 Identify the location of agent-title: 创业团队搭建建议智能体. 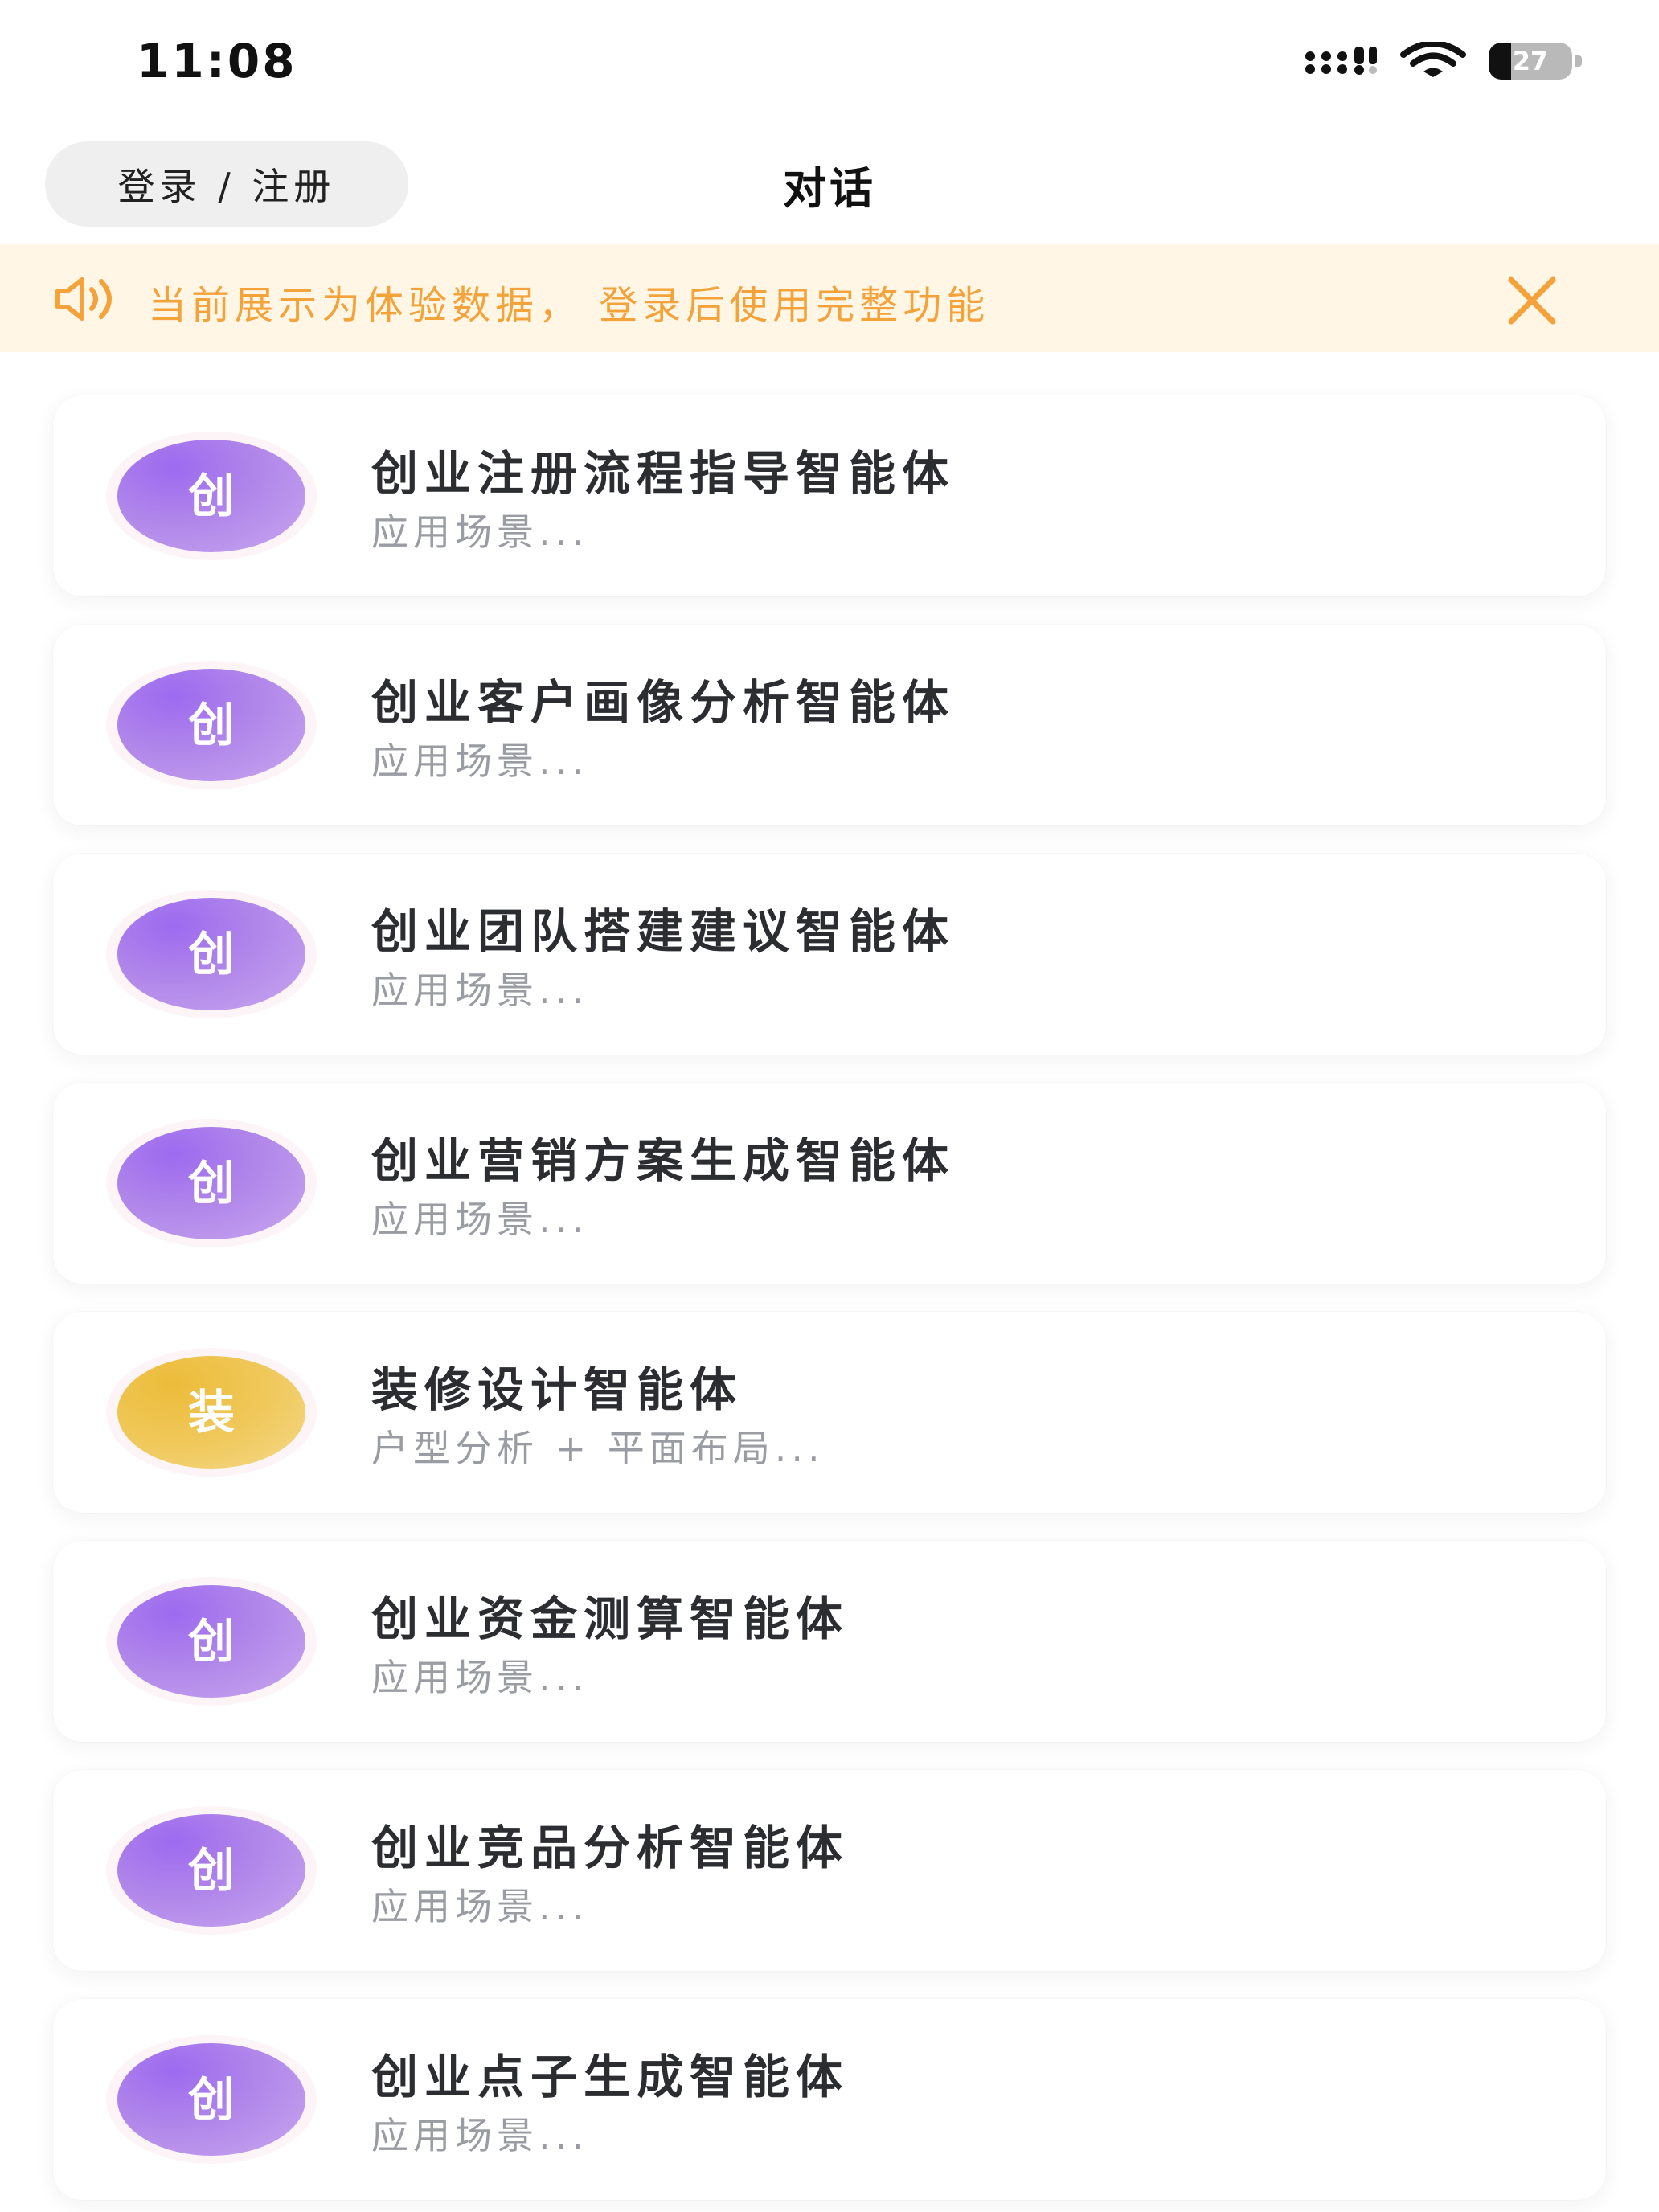
(663, 931).